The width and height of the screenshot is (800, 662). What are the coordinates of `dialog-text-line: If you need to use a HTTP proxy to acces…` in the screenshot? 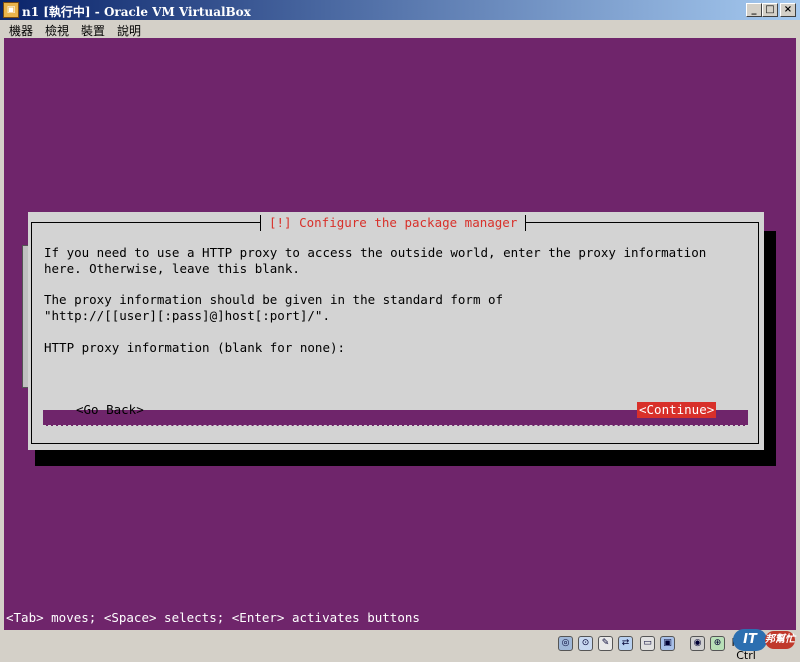 It's located at (375, 252).